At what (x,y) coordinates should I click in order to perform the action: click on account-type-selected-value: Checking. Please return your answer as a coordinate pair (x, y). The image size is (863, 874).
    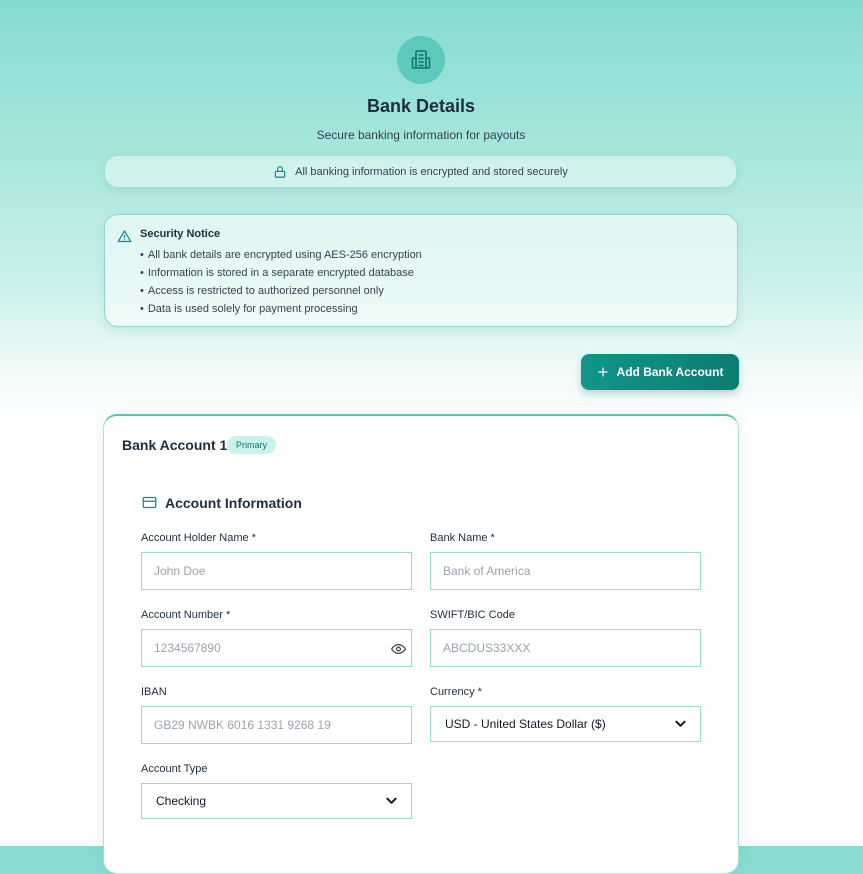
    Looking at the image, I should click on (181, 801).